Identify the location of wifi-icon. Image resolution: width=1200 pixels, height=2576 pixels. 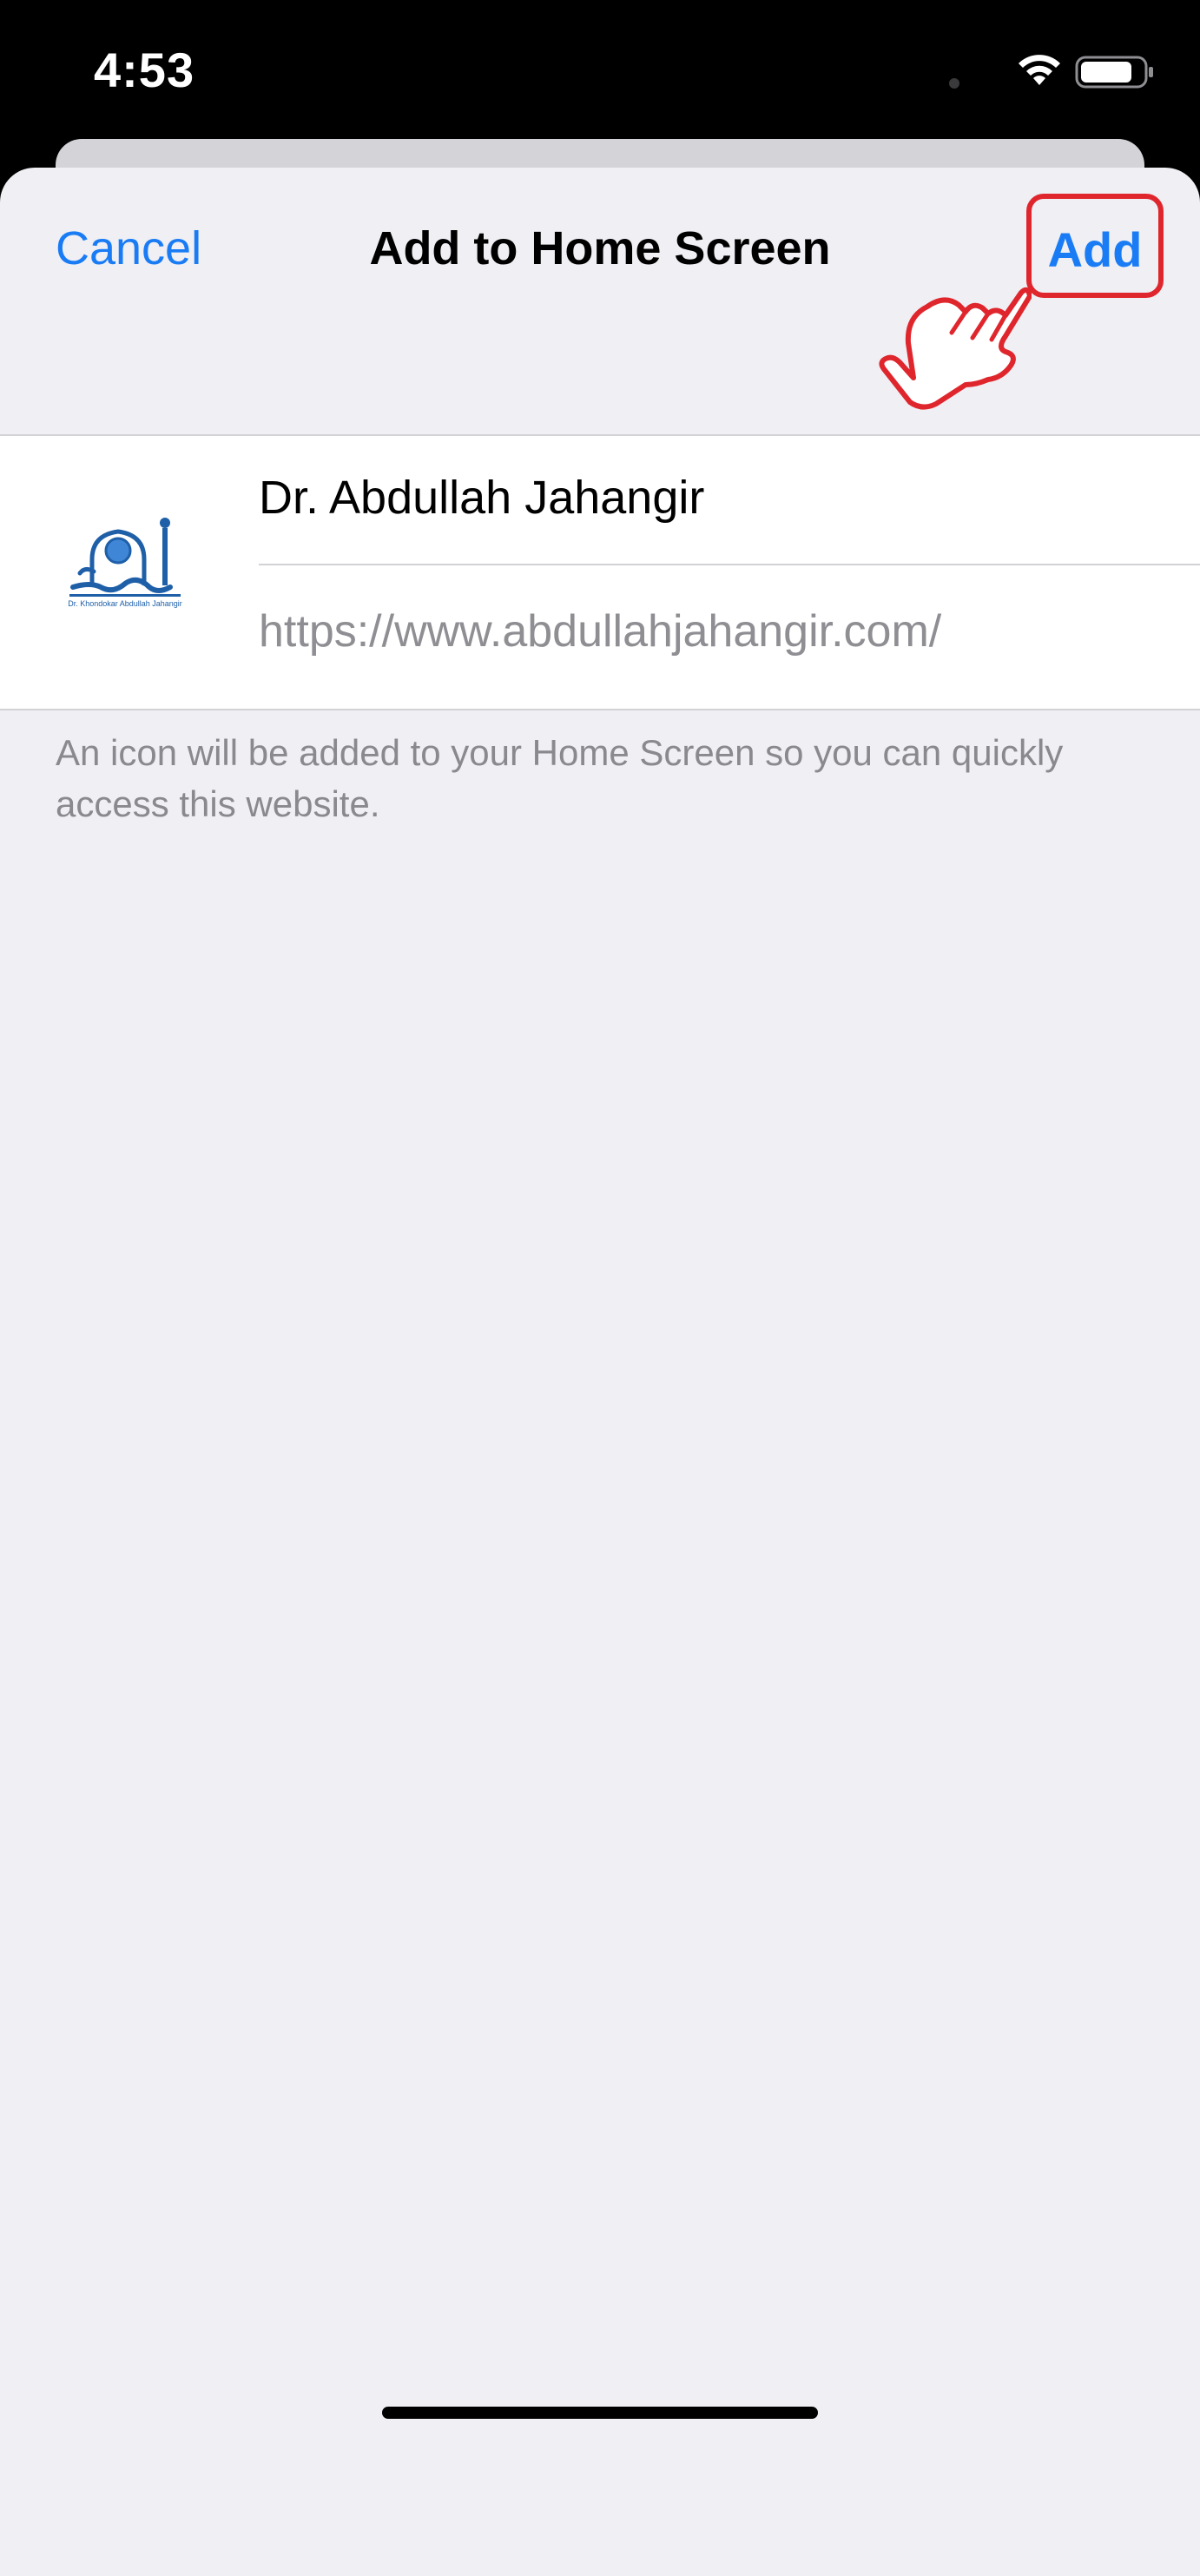
(1039, 70).